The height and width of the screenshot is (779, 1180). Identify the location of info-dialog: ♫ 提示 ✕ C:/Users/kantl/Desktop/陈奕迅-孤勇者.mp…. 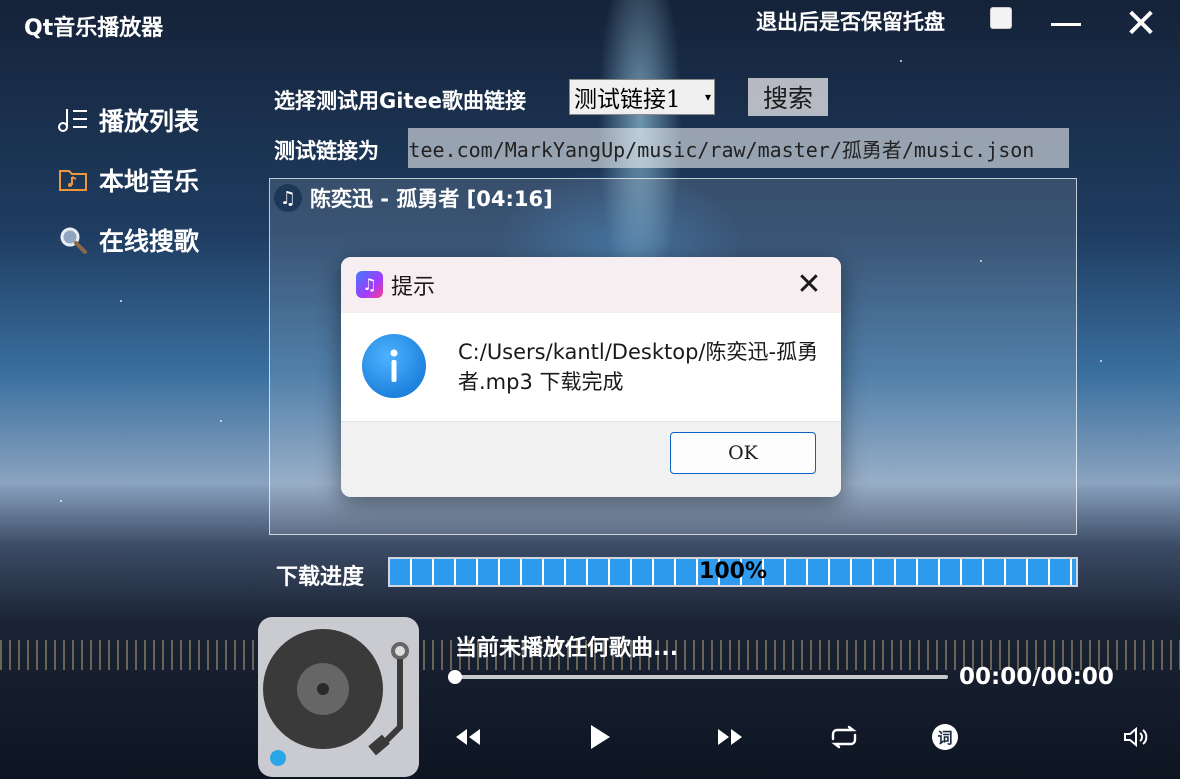
(591, 377).